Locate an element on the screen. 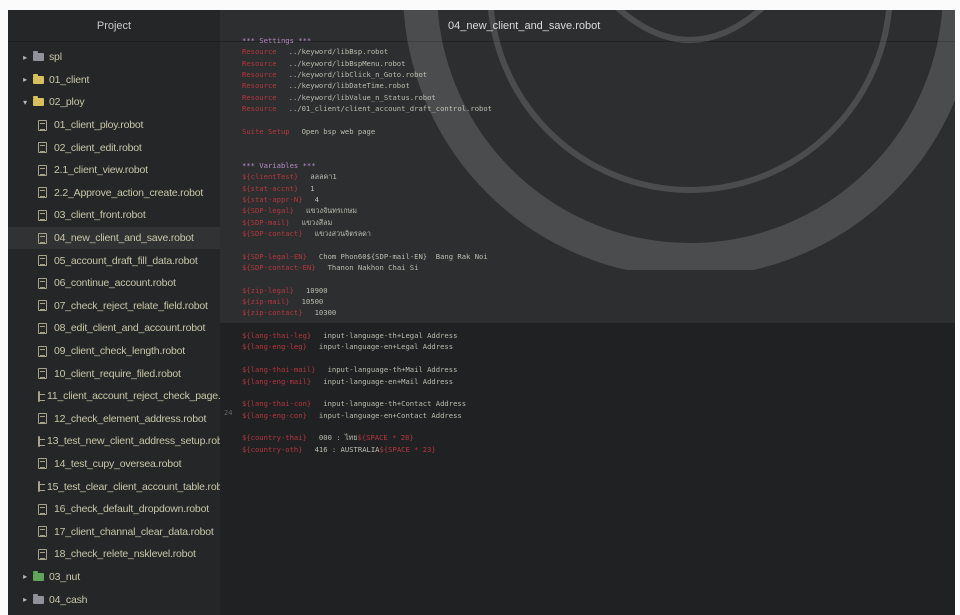  code-value: Open bsp web page is located at coordinates (338, 131).